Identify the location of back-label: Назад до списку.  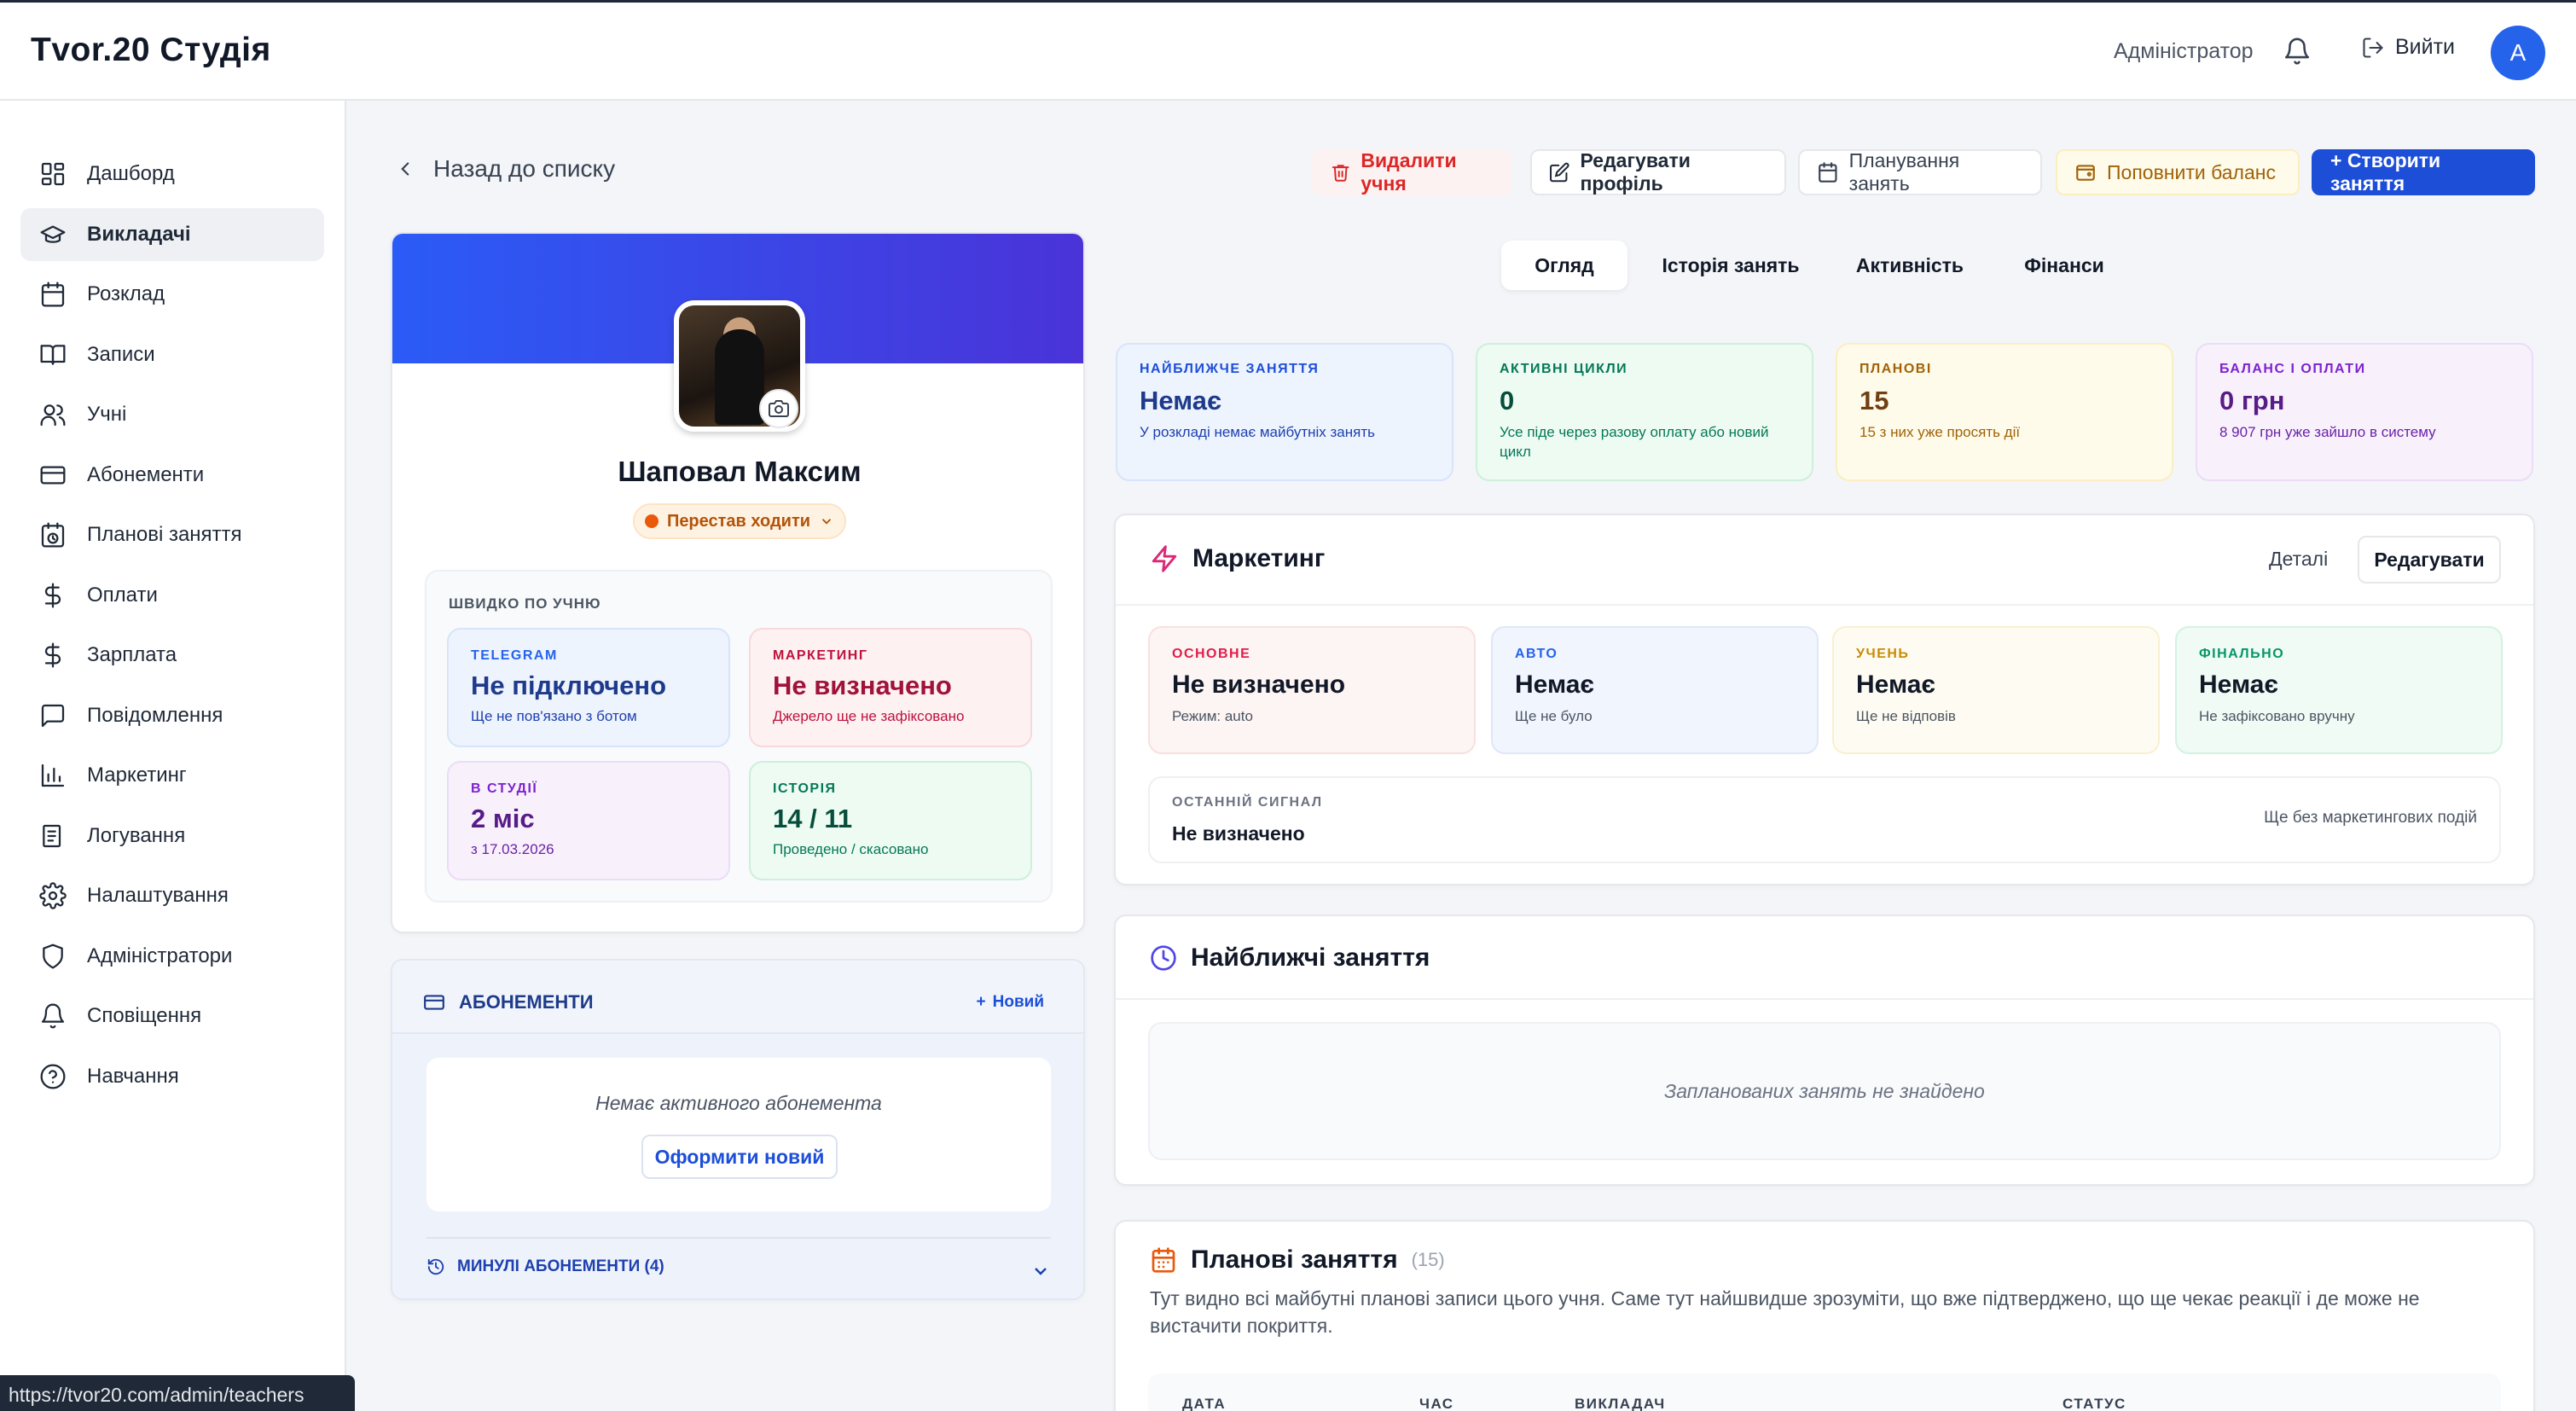
(524, 168).